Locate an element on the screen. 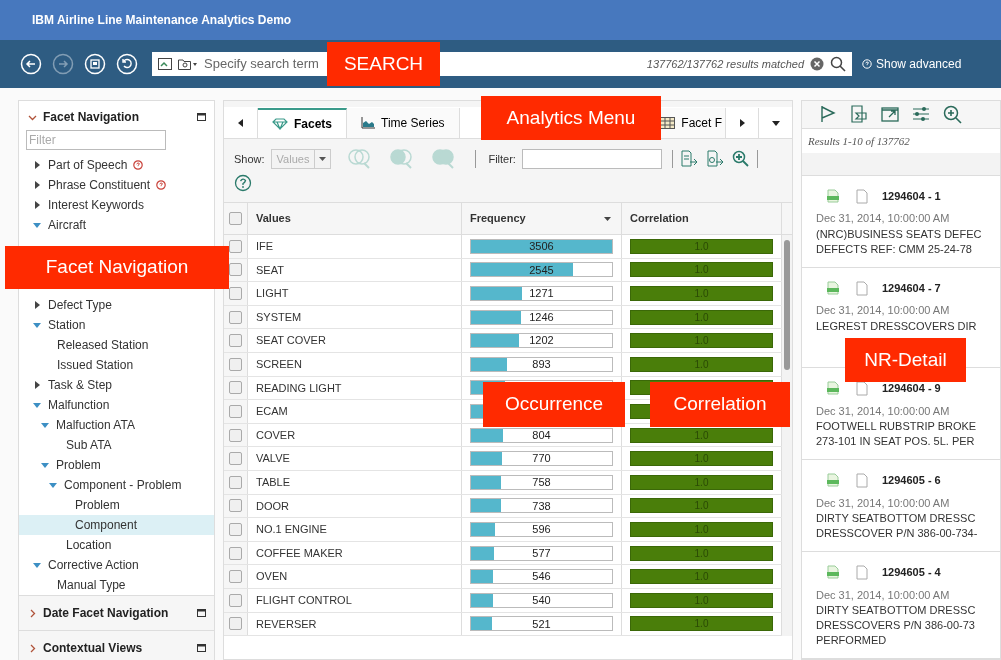  refresh-icon is located at coordinates (127, 64).